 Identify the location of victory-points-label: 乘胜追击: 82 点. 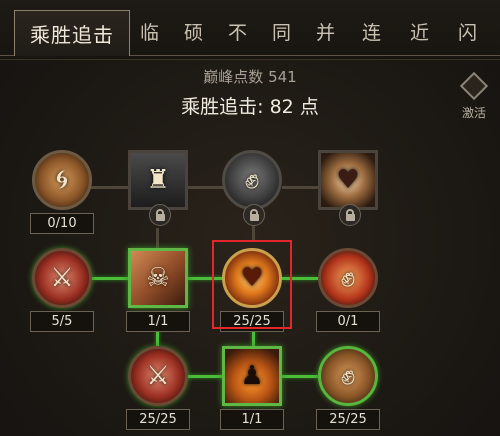
(250, 107).